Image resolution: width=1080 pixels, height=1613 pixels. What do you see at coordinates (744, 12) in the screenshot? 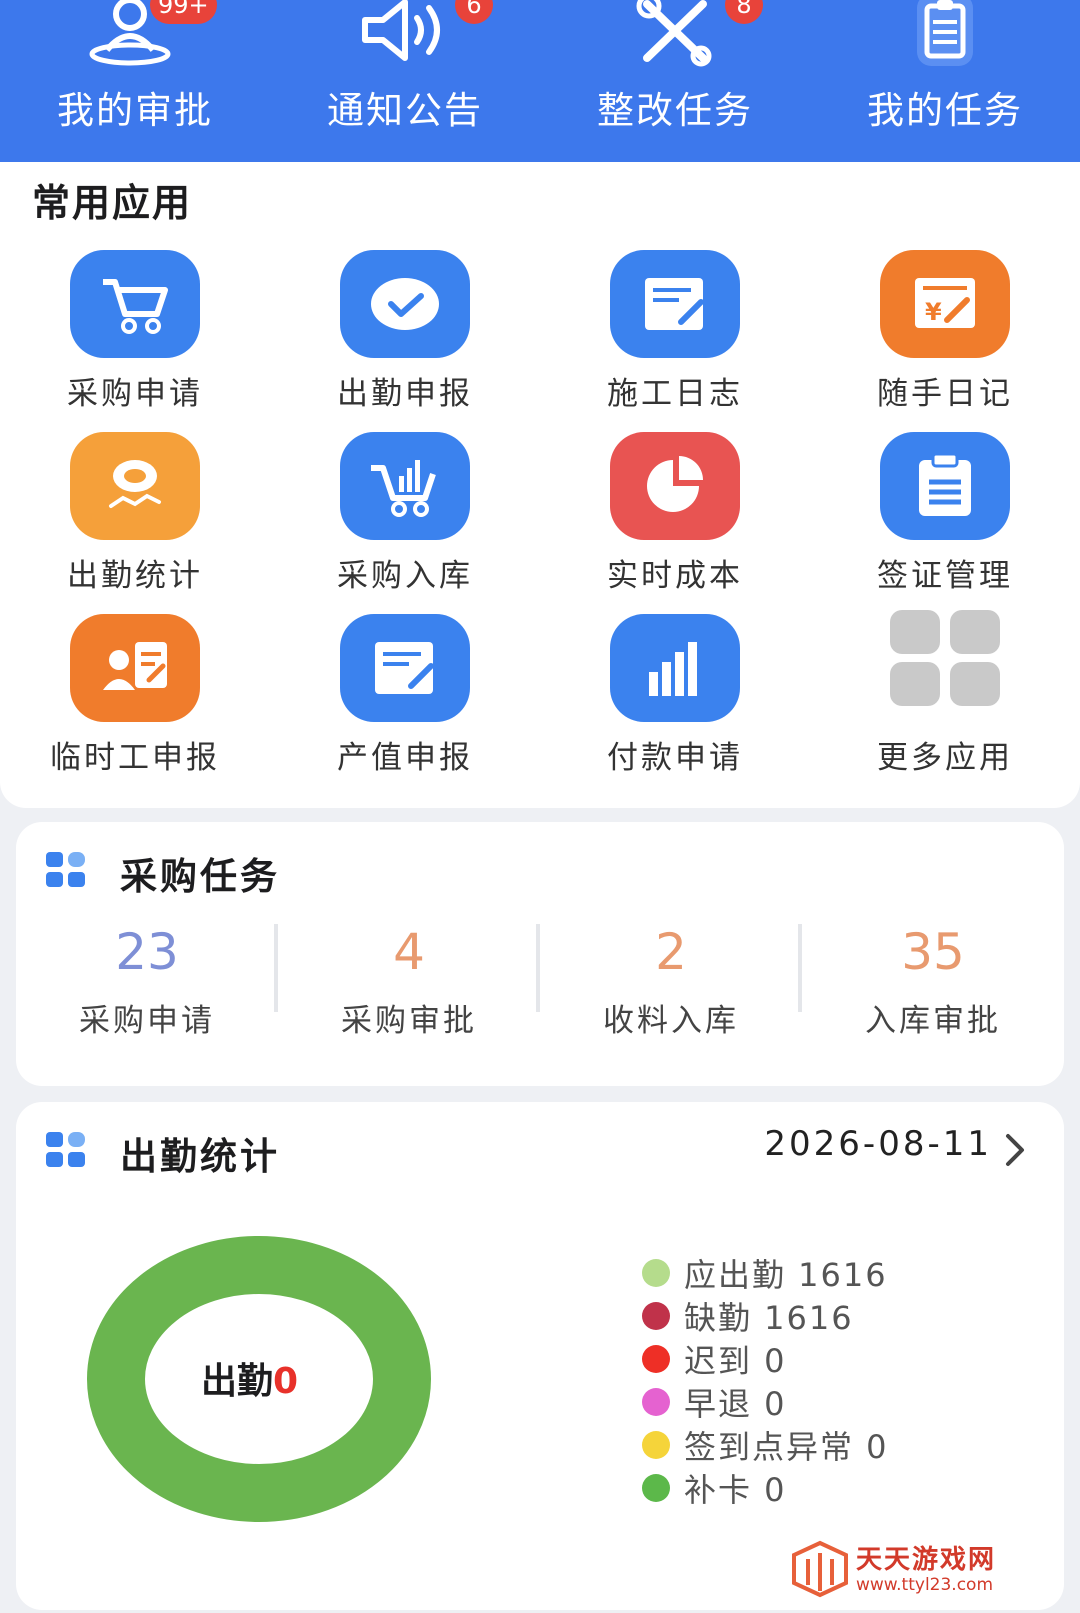
I see `badge-rectify: 8` at bounding box center [744, 12].